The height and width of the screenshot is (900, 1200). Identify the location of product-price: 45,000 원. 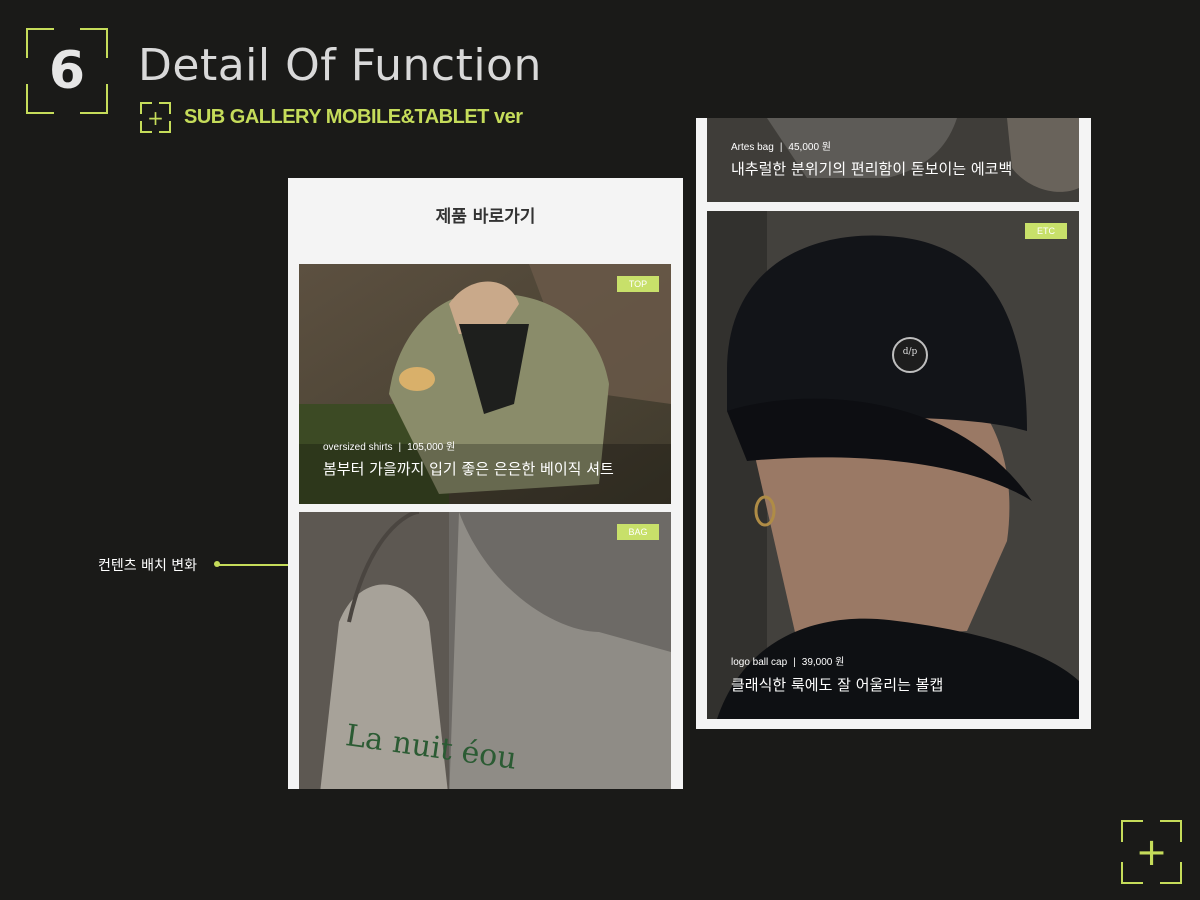
(809, 147).